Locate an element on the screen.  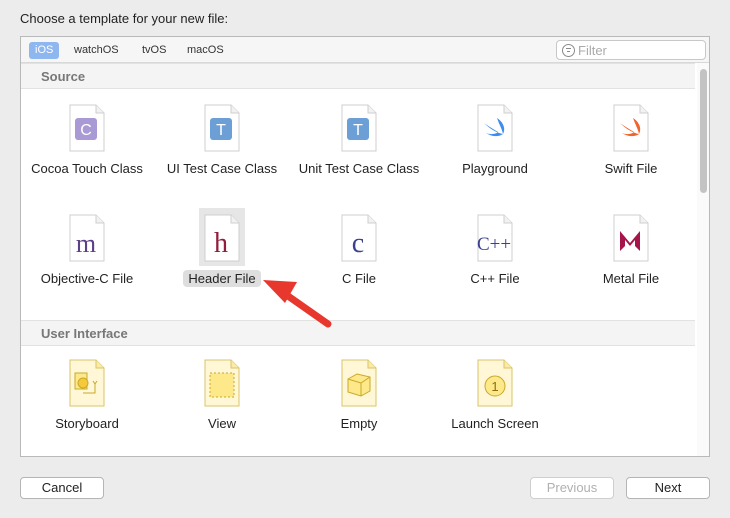
section-header-user-interface: User Interface is located at coordinates (358, 333).